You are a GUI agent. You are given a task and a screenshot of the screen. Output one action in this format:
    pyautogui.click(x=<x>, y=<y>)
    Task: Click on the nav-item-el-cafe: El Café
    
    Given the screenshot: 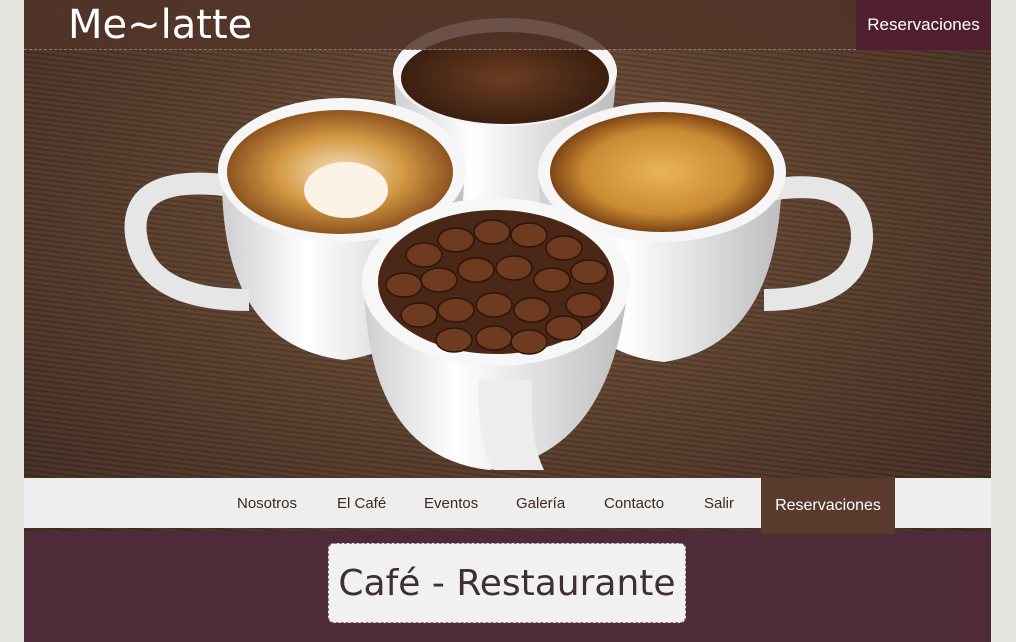 What is the action you would take?
    pyautogui.click(x=361, y=503)
    